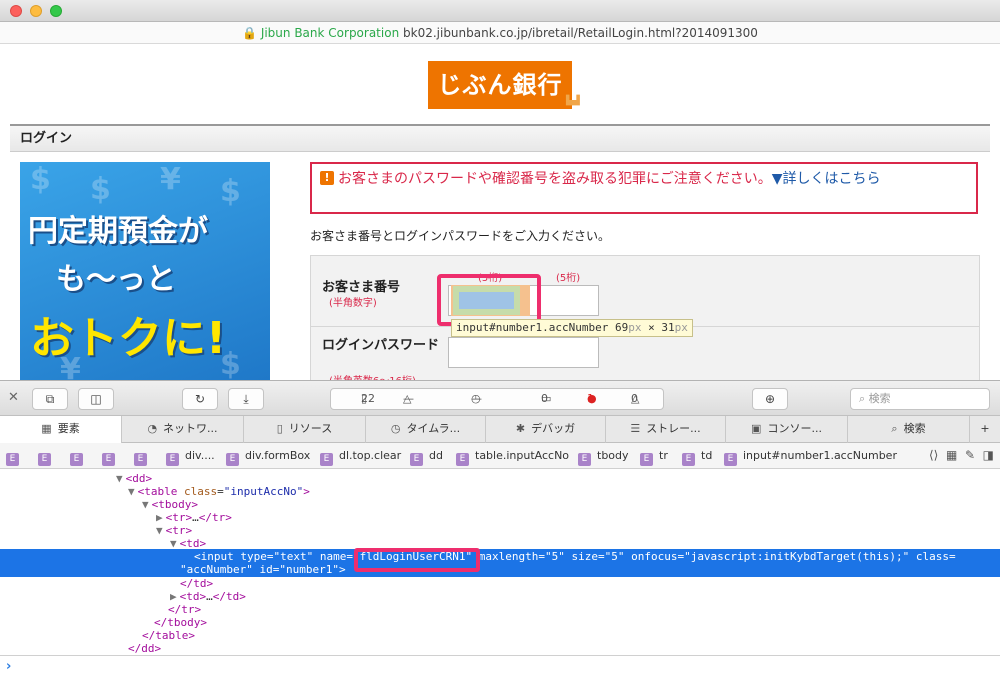  I want to click on brush-icon: ✎, so click(970, 455).